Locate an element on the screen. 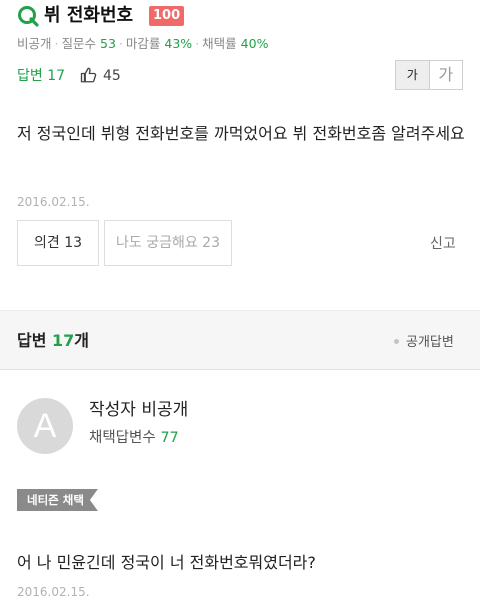  report-button: 신고 is located at coordinates (443, 243).